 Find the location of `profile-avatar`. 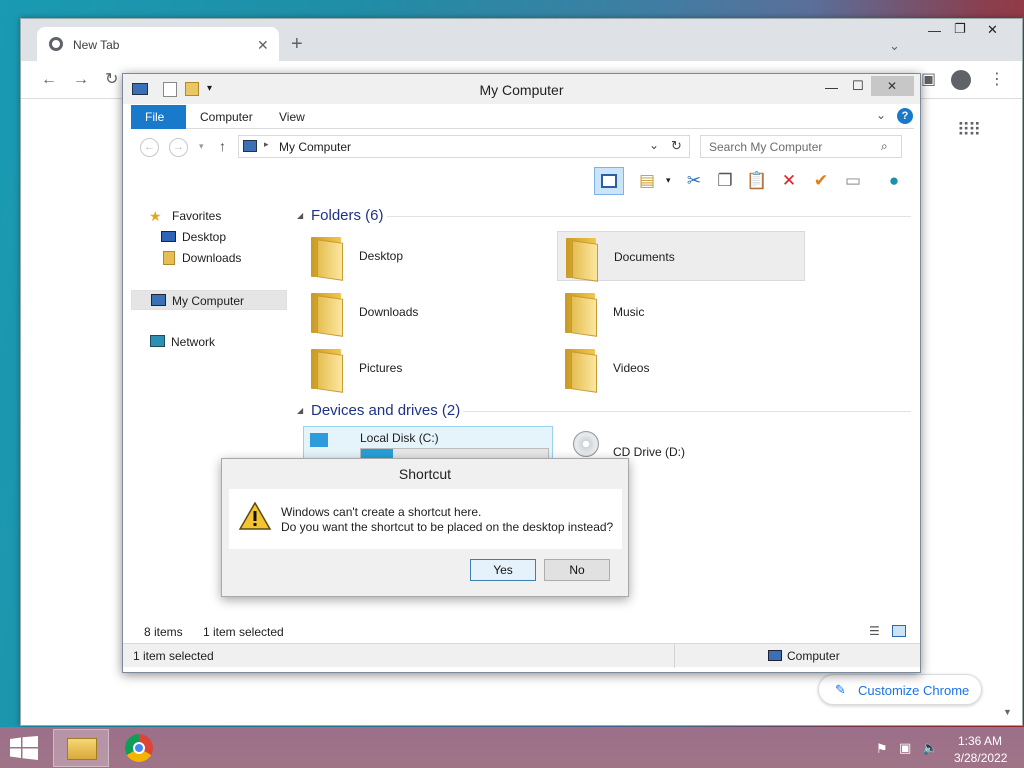

profile-avatar is located at coordinates (961, 80).